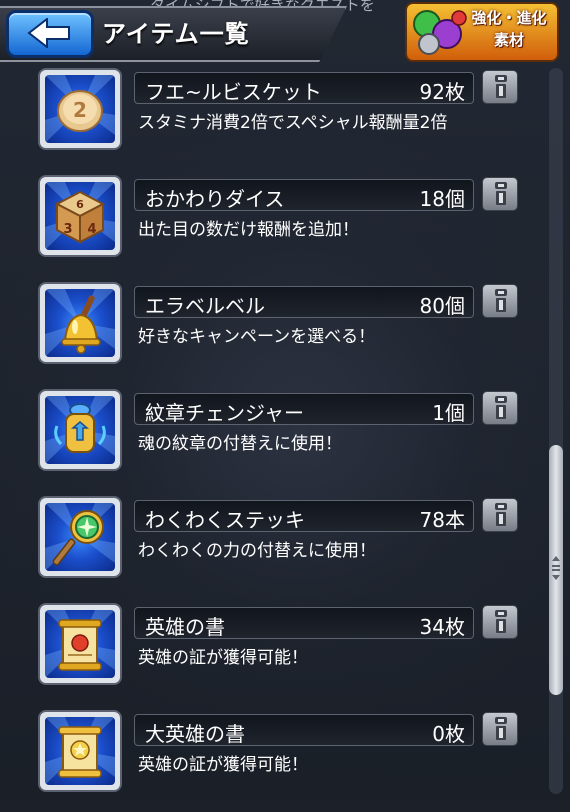  I want to click on list-item: わくわくステッキ 78本 わくわくの力の付替えに使用！, so click(270, 548).